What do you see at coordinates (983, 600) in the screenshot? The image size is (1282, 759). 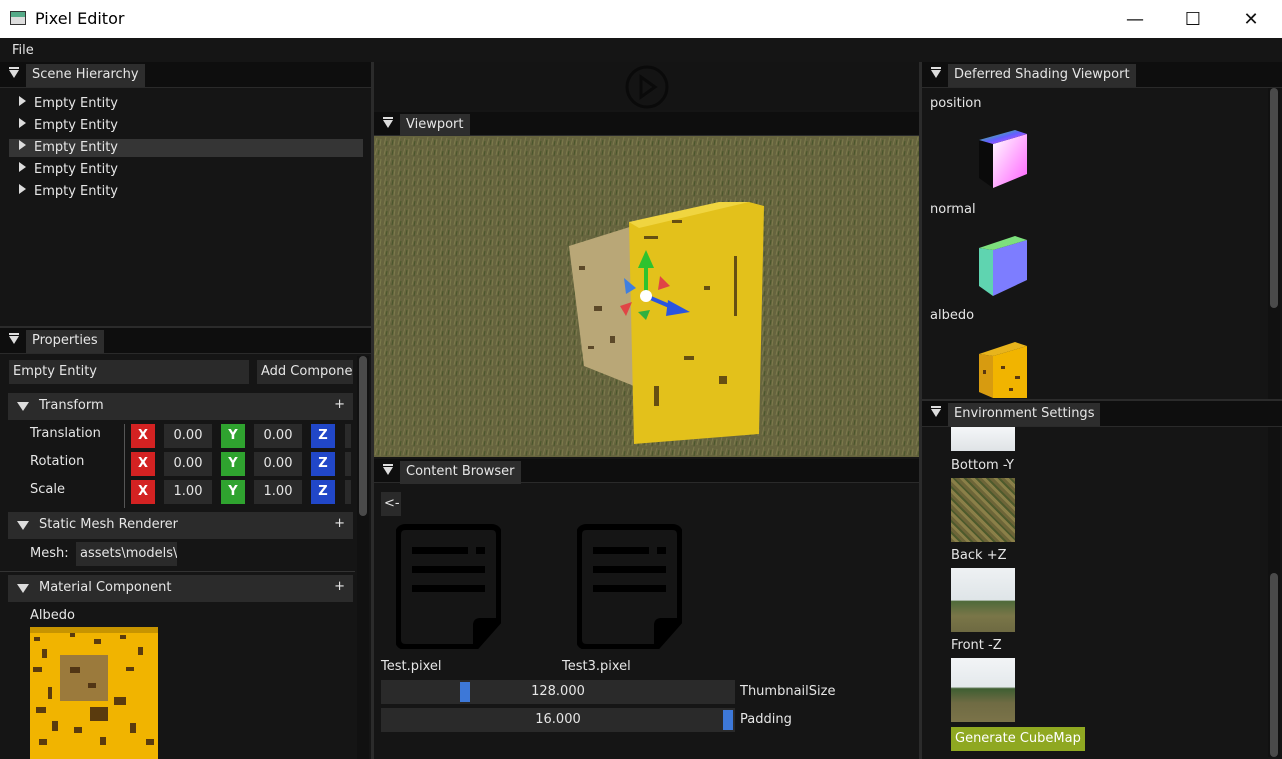 I see `cubemap-face-back` at bounding box center [983, 600].